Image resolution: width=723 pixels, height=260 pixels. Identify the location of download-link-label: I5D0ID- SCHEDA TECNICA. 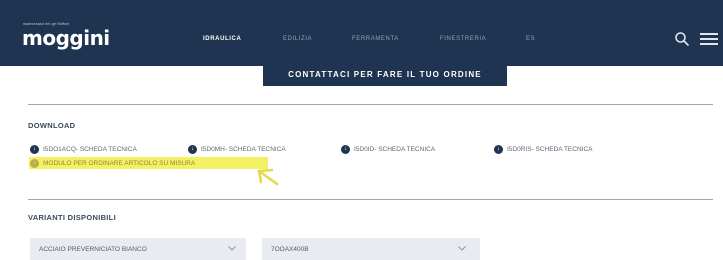
(395, 149).